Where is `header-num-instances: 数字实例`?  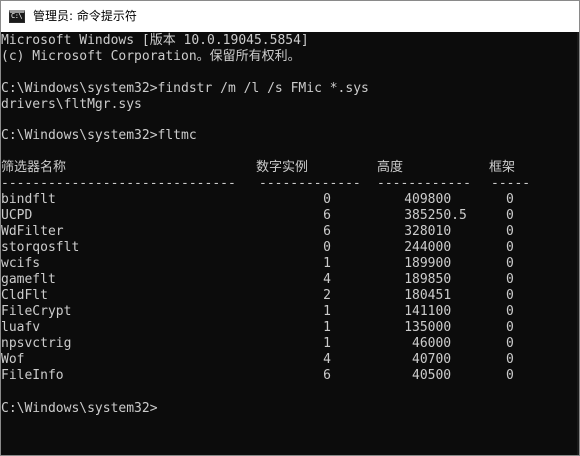
header-num-instances: 数字实例 is located at coordinates (282, 167).